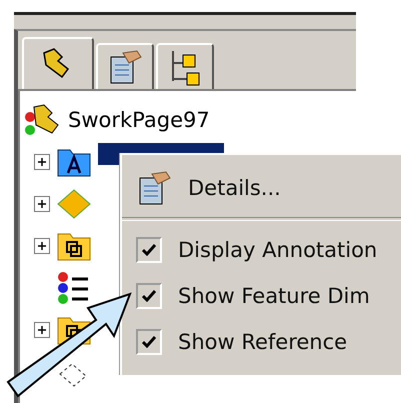 Image resolution: width=401 pixels, height=403 pixels. What do you see at coordinates (74, 204) in the screenshot?
I see `diamond-icon` at bounding box center [74, 204].